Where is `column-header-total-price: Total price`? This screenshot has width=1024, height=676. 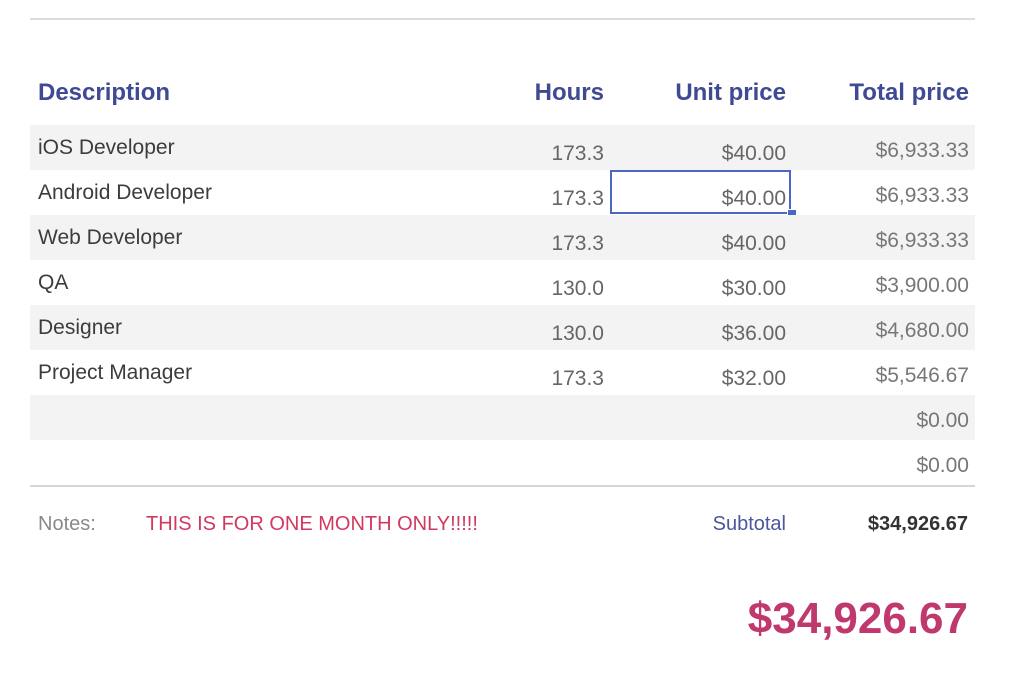
column-header-total-price: Total price is located at coordinates (909, 92).